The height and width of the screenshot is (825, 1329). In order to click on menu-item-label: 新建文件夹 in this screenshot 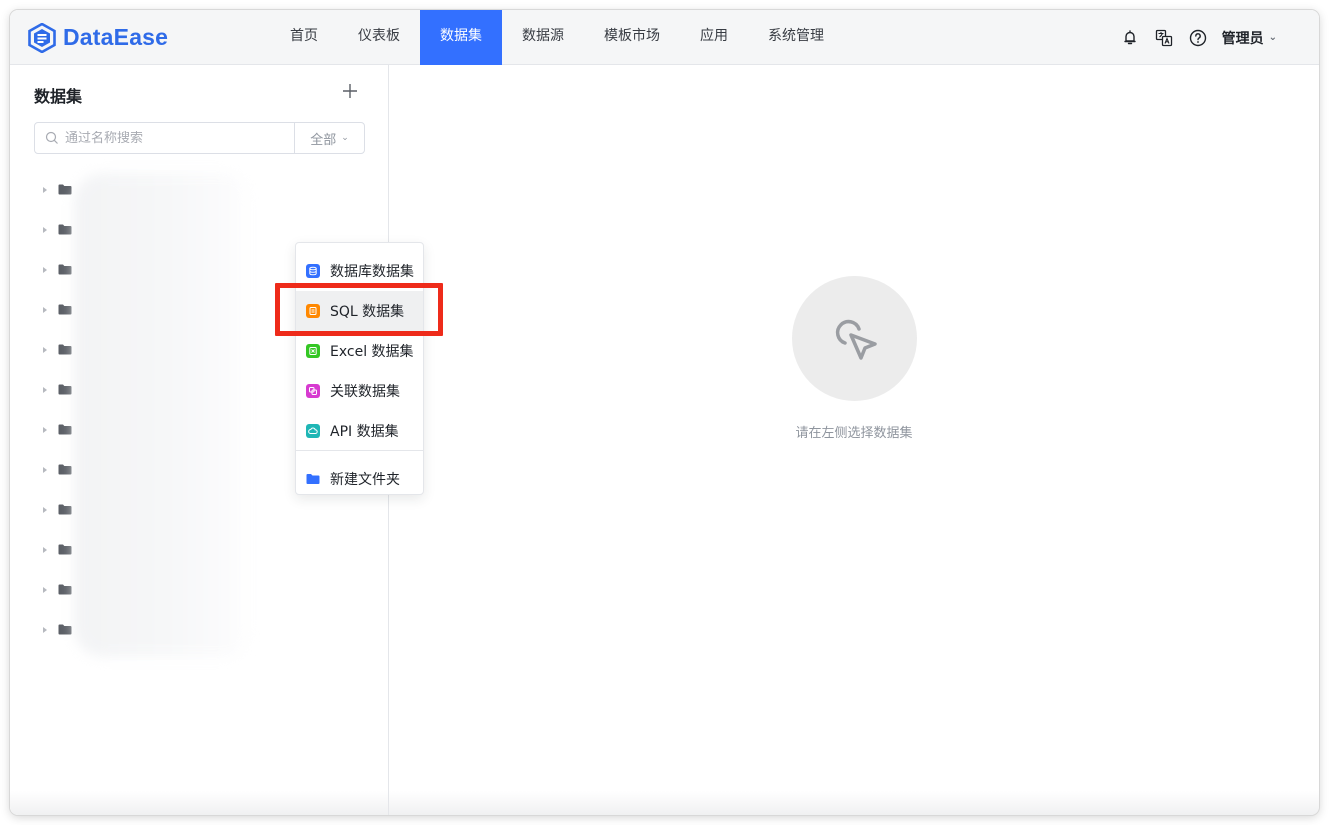, I will do `click(365, 480)`.